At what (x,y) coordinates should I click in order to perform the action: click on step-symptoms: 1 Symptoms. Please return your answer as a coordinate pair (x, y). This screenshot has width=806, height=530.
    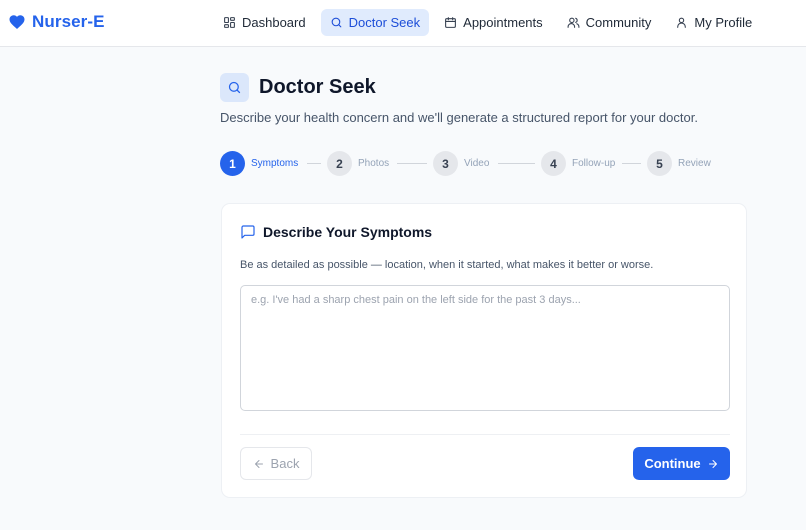
    Looking at the image, I should click on (259, 163).